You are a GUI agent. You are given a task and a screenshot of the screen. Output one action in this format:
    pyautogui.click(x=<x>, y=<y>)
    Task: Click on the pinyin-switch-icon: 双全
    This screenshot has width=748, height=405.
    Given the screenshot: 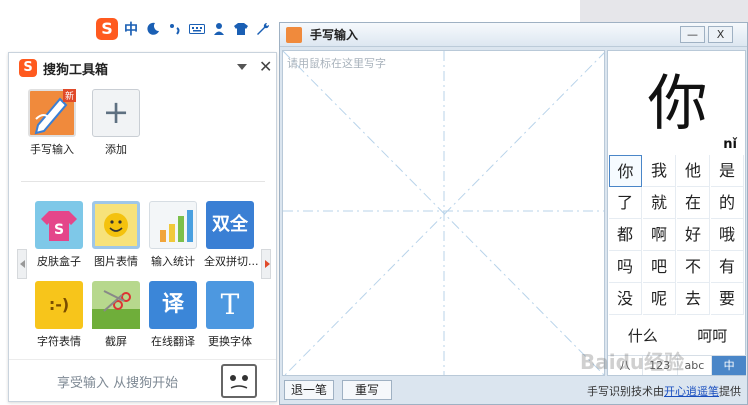 What is the action you would take?
    pyautogui.click(x=230, y=225)
    